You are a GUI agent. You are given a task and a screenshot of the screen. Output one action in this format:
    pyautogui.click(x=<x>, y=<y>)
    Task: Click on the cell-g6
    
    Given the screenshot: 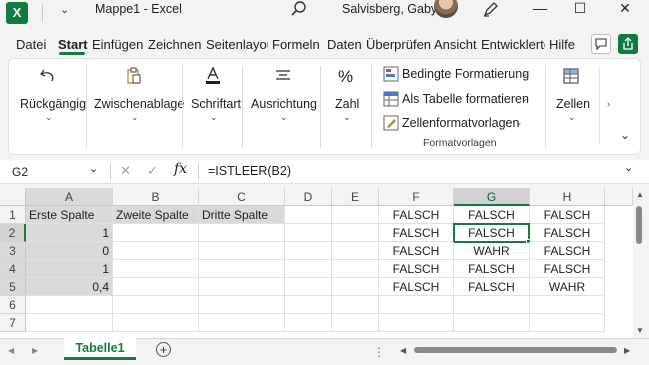 What is the action you would take?
    pyautogui.click(x=492, y=305)
    